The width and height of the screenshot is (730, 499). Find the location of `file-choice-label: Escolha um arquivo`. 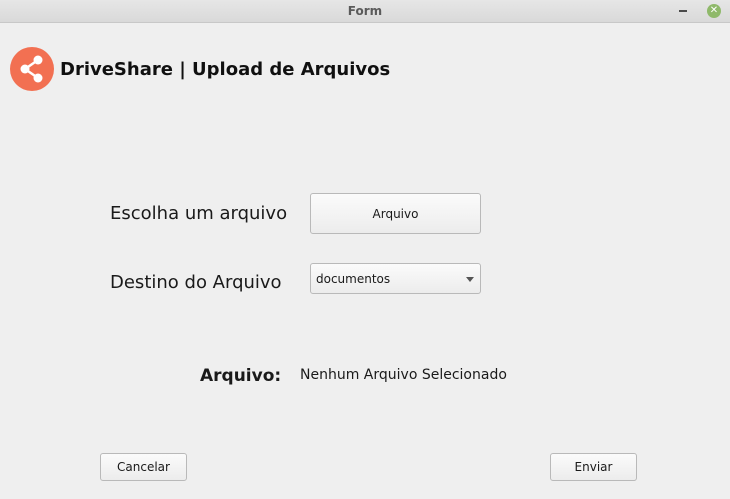

file-choice-label: Escolha um arquivo is located at coordinates (199, 213).